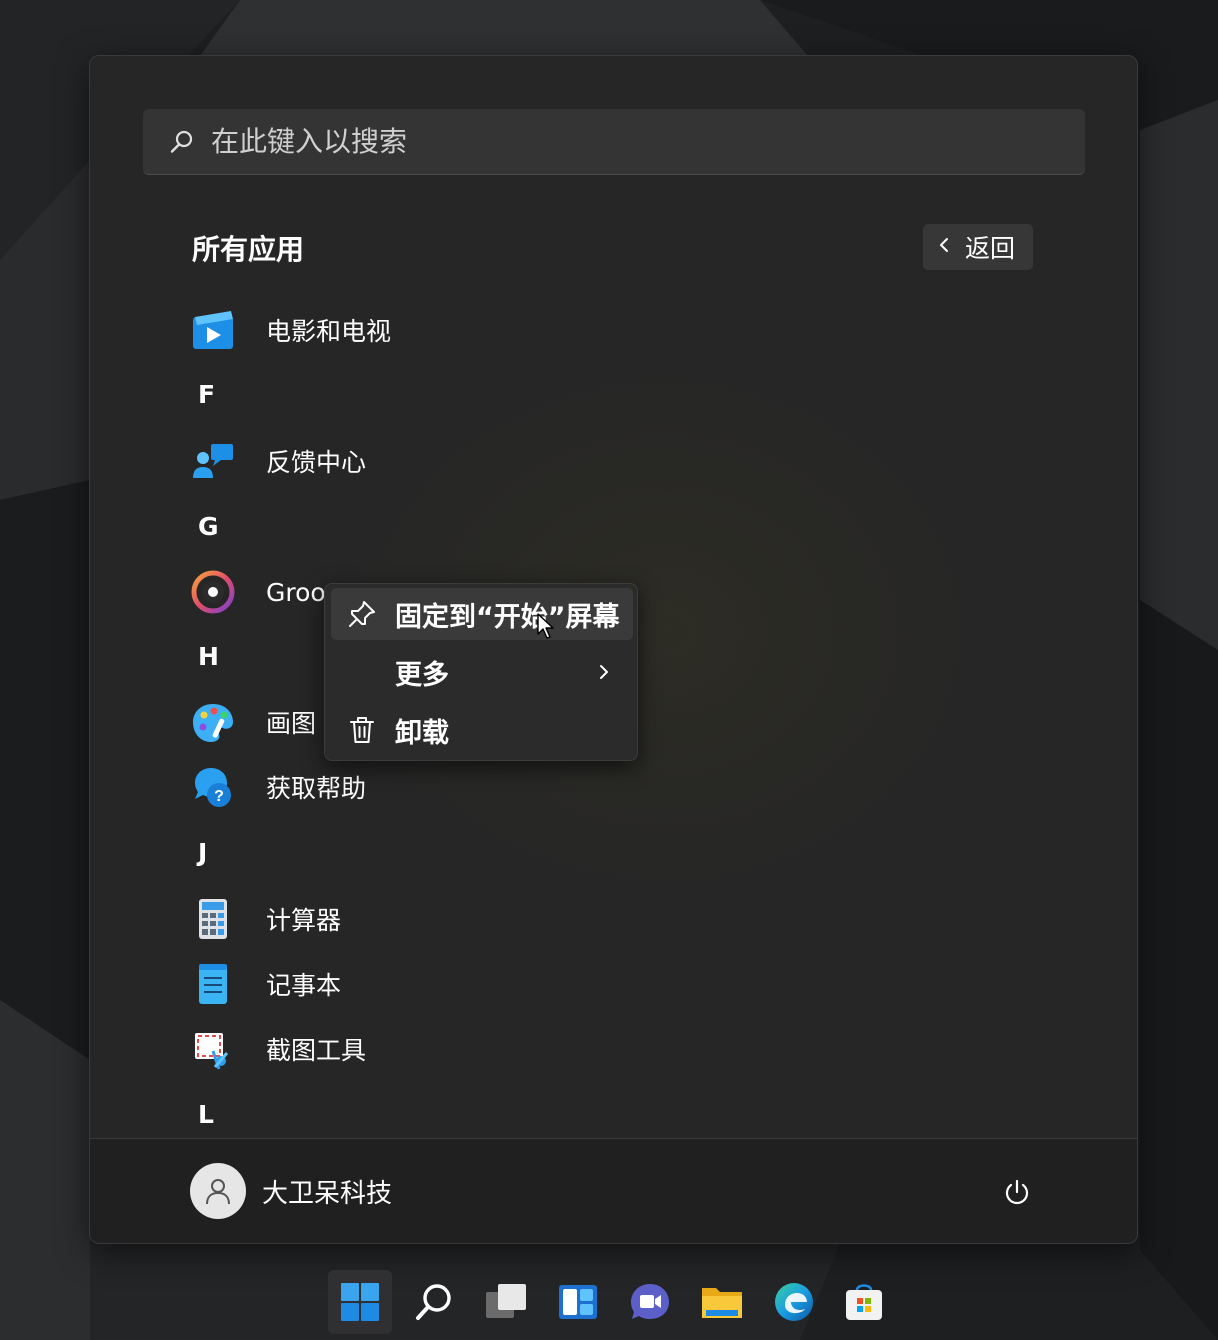 Image resolution: width=1218 pixels, height=1340 pixels. What do you see at coordinates (405, 919) in the screenshot?
I see `app-item-calculator: 计算器` at bounding box center [405, 919].